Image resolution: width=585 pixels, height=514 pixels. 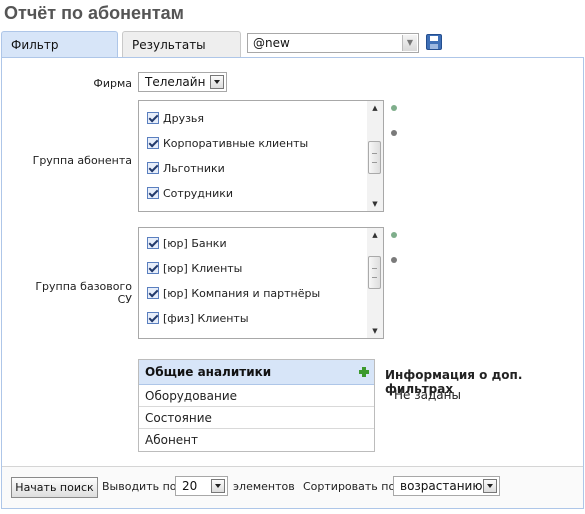 What do you see at coordinates (227, 145) in the screenshot?
I see `list-item: Корпоративные клиенты` at bounding box center [227, 145].